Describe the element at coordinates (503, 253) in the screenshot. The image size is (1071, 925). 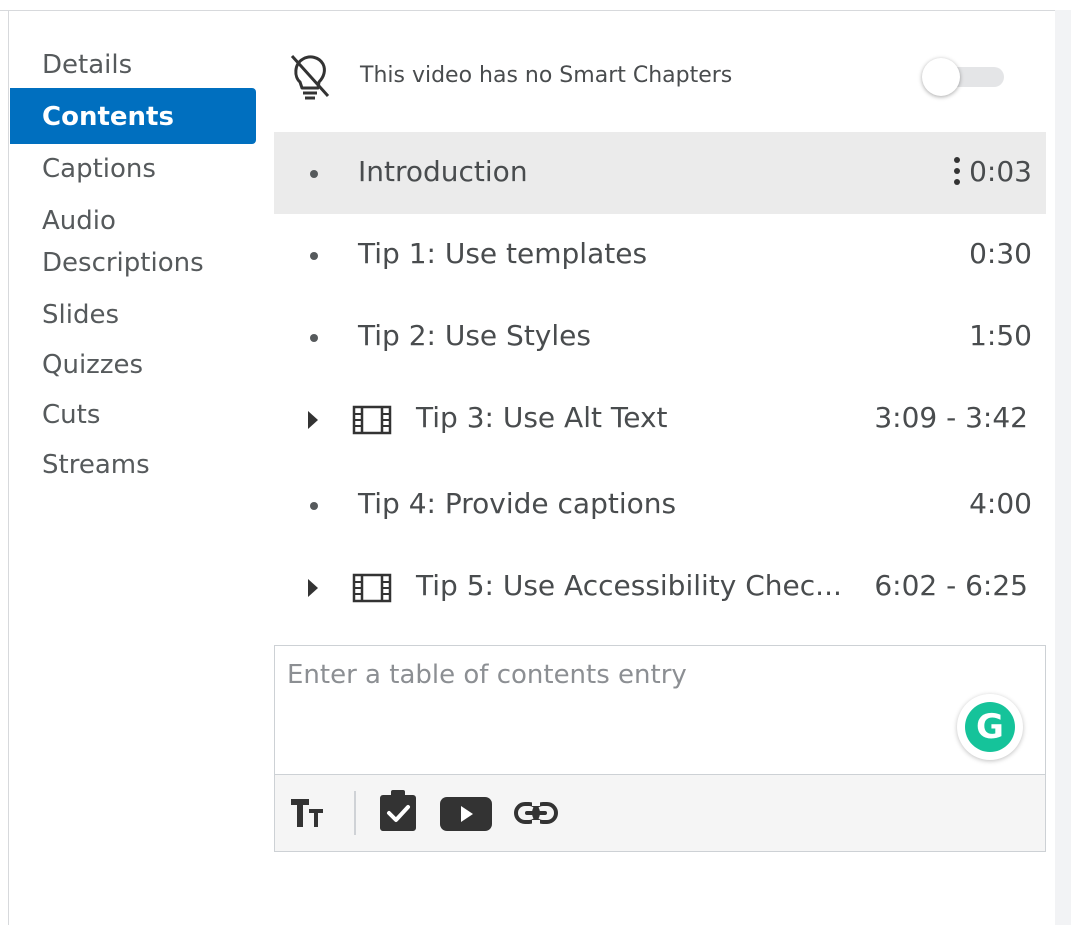
I see `chapter-title: Tip 1: Use templates` at that location.